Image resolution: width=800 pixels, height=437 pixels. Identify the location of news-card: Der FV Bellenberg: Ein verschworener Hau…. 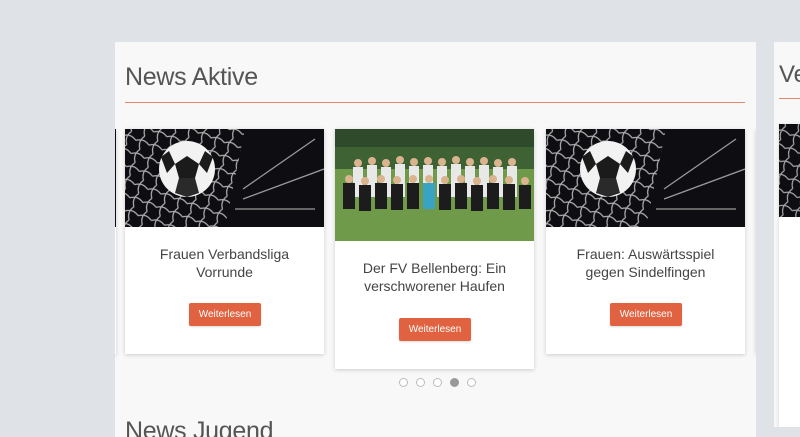
(434, 249).